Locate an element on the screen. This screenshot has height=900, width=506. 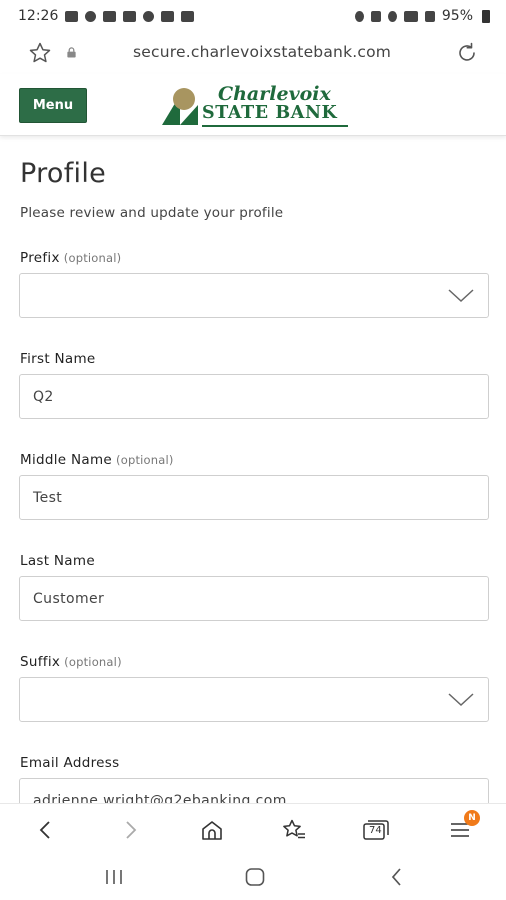
status-right: 95% is located at coordinates (422, 16).